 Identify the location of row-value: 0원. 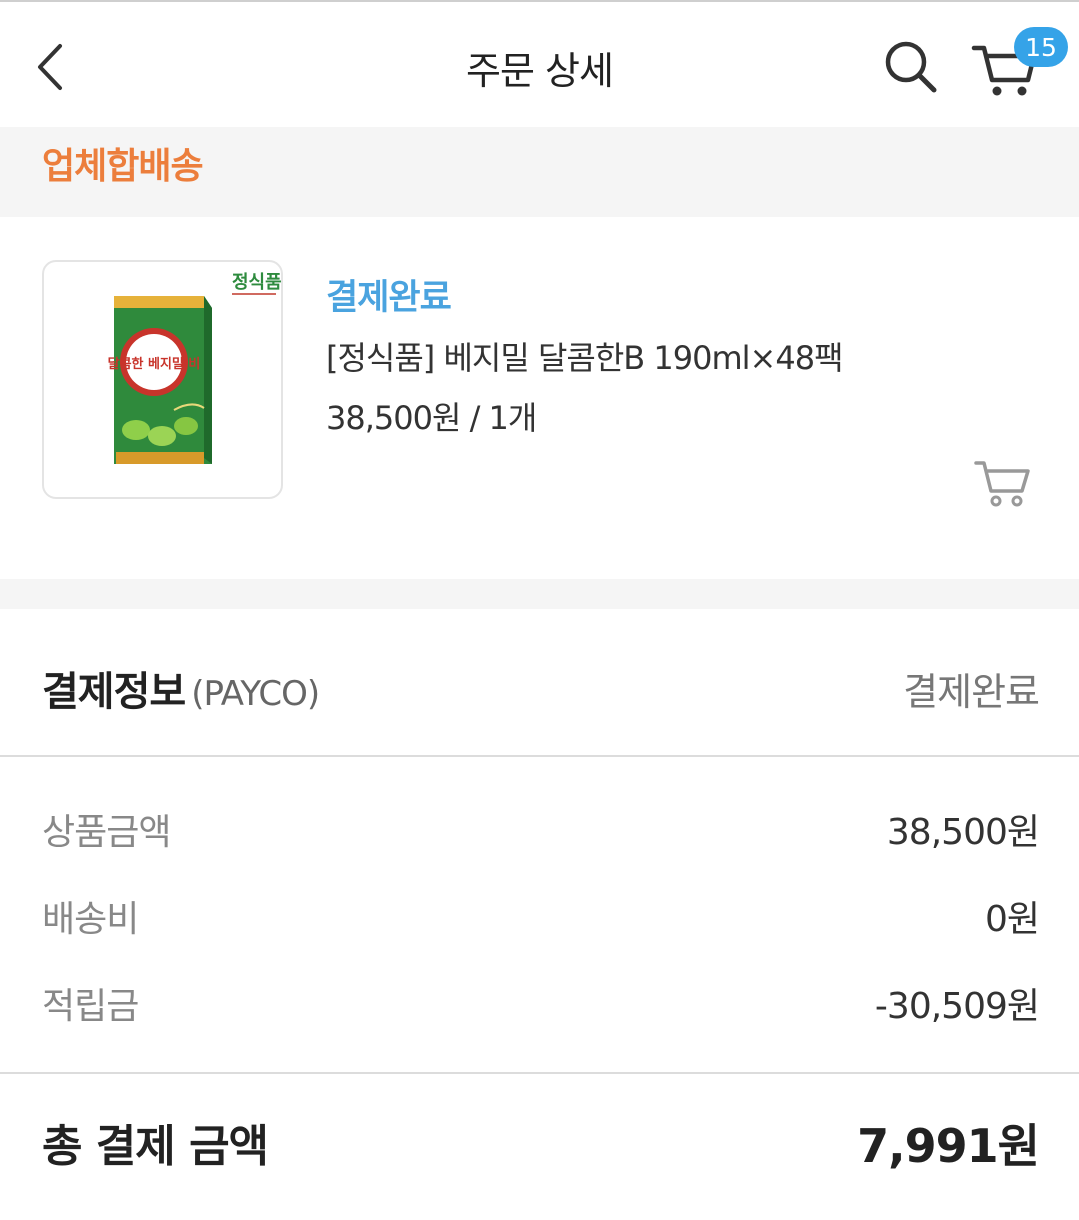
(1012, 919).